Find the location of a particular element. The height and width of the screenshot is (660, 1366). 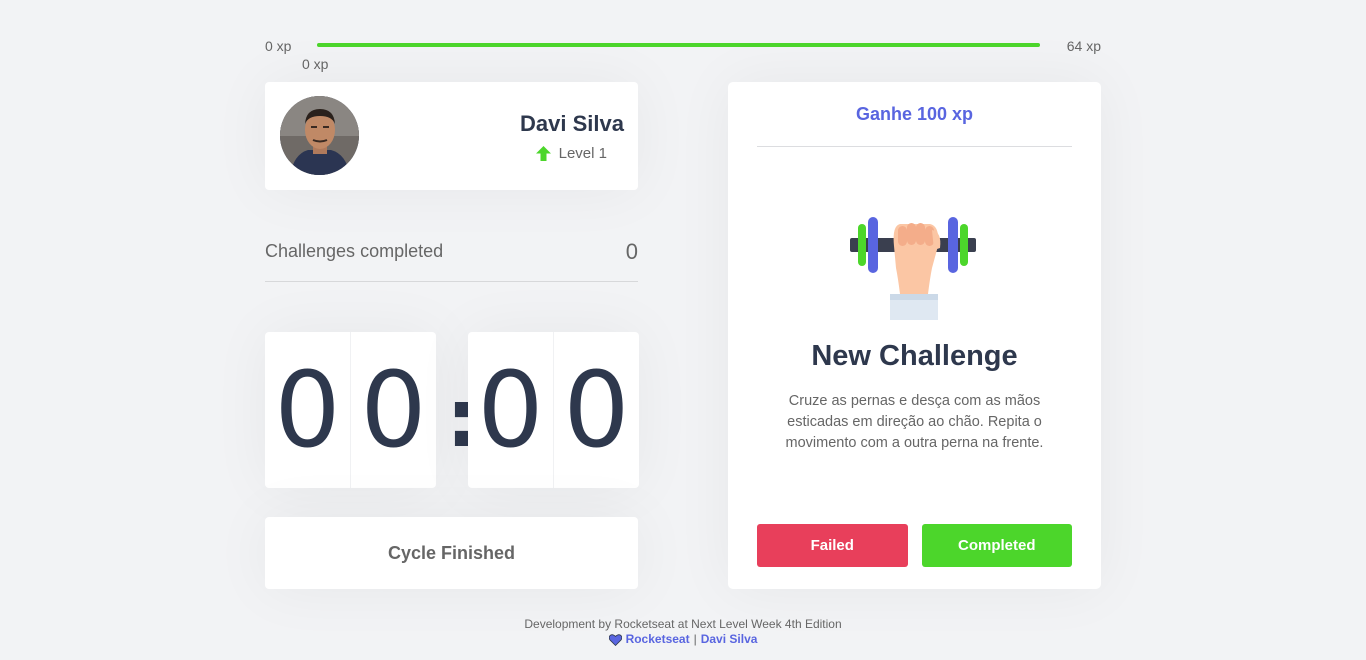

dumbbell-hand-icon is located at coordinates (913, 268).